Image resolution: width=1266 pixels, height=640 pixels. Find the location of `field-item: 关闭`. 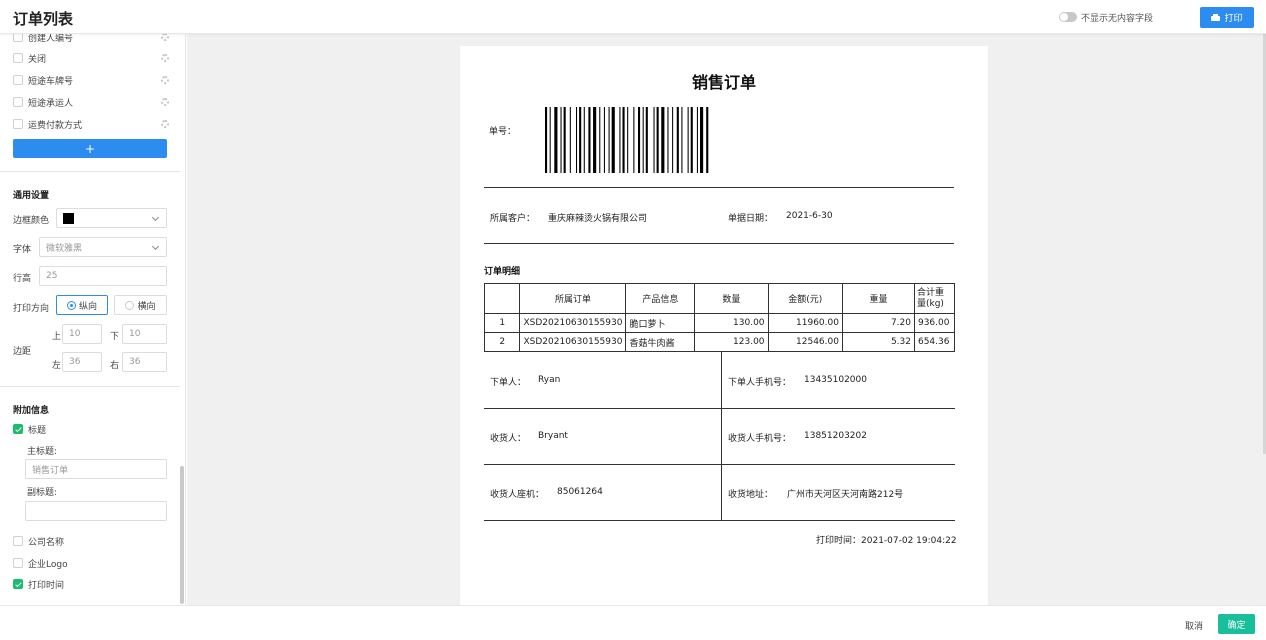

field-item: 关闭 is located at coordinates (91, 58).